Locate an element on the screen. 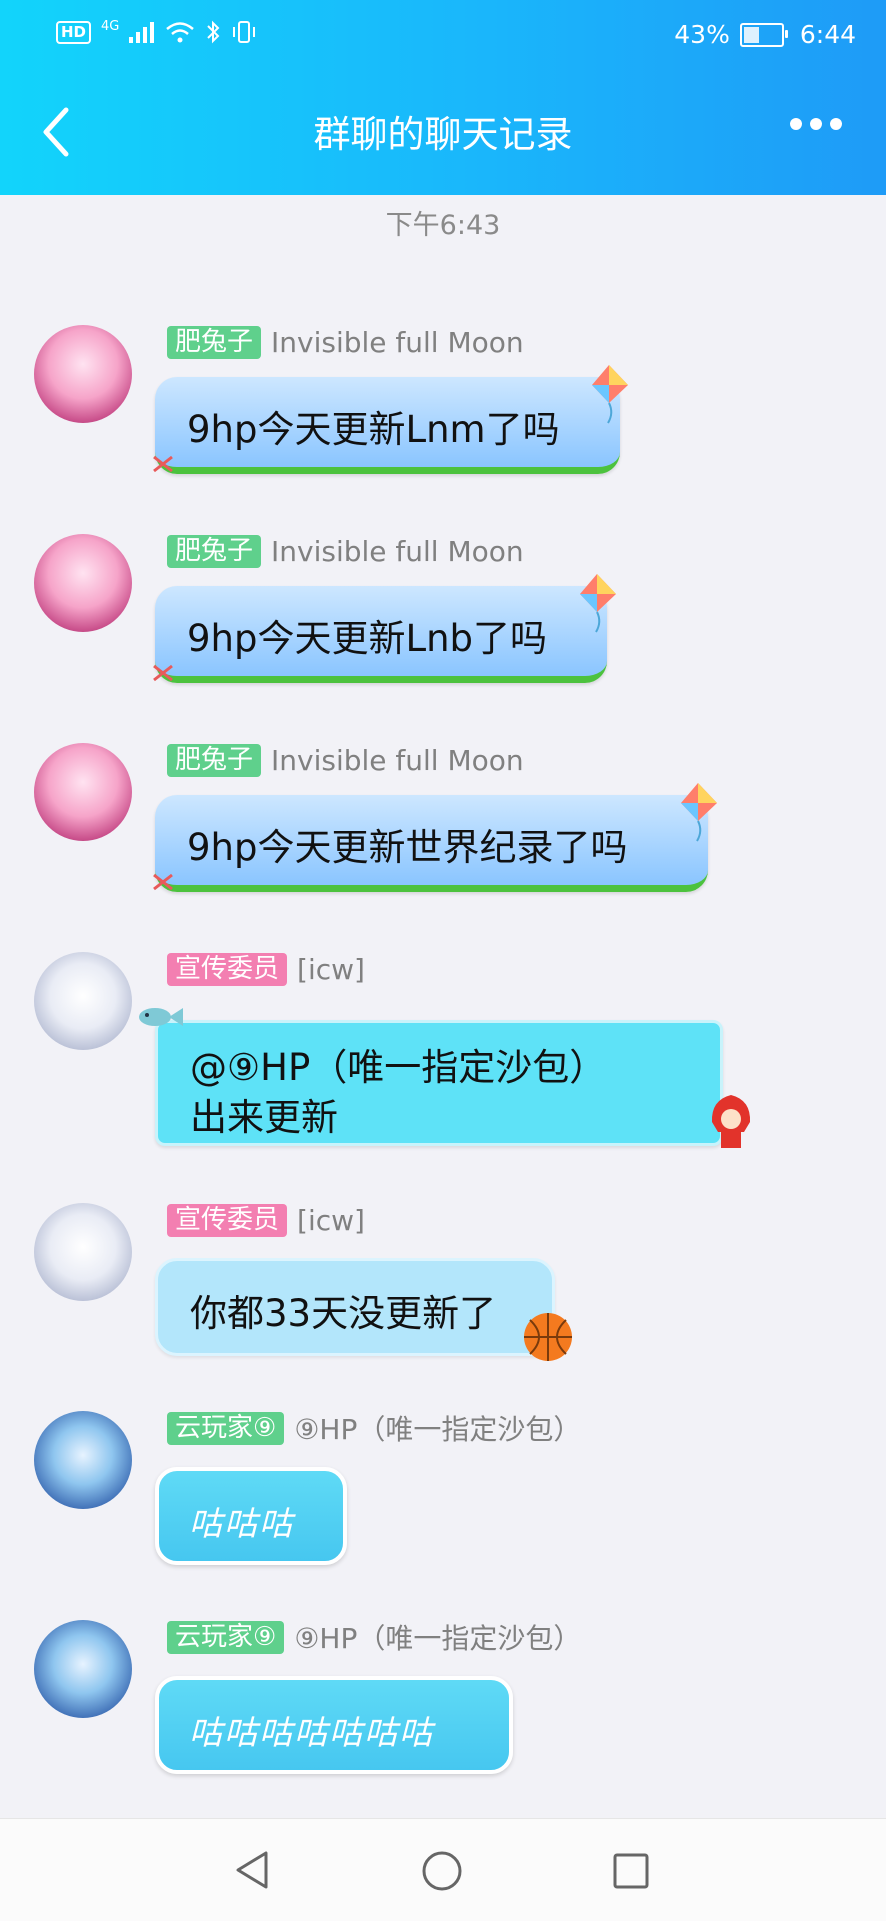 The width and height of the screenshot is (886, 1921). battery-percent: 43% is located at coordinates (702, 34).